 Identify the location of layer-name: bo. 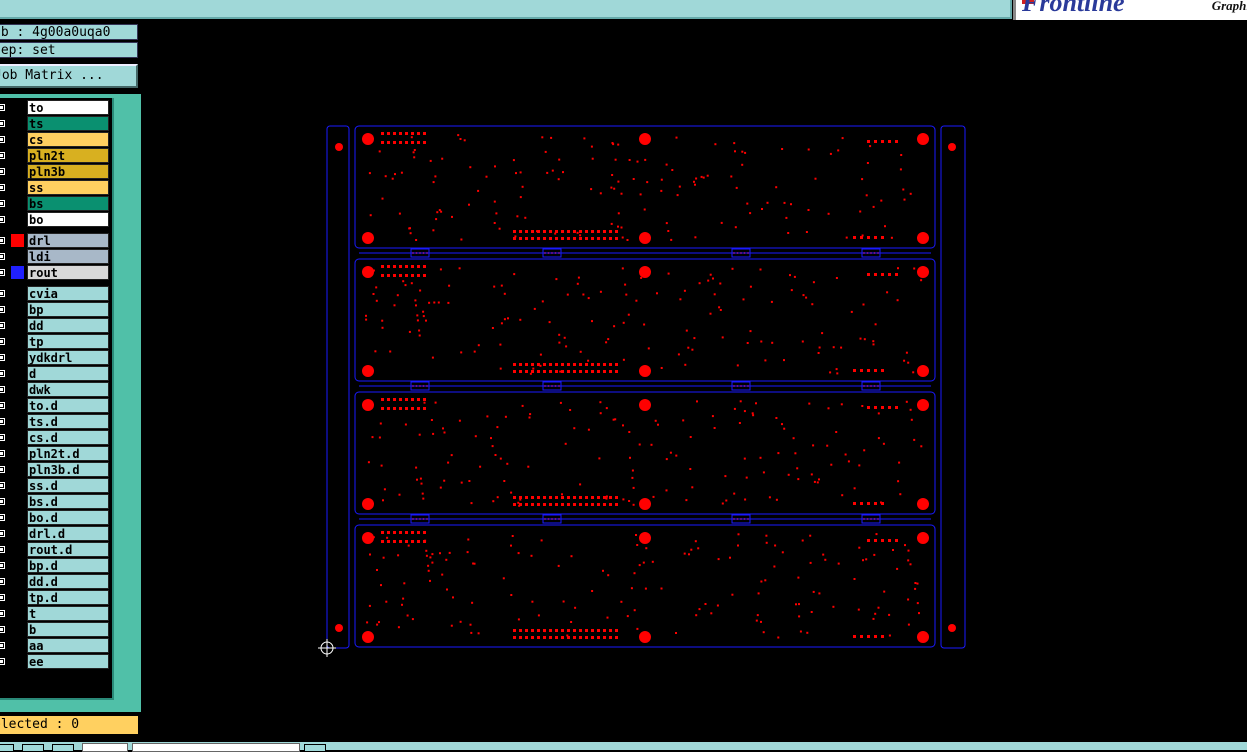
(68, 219).